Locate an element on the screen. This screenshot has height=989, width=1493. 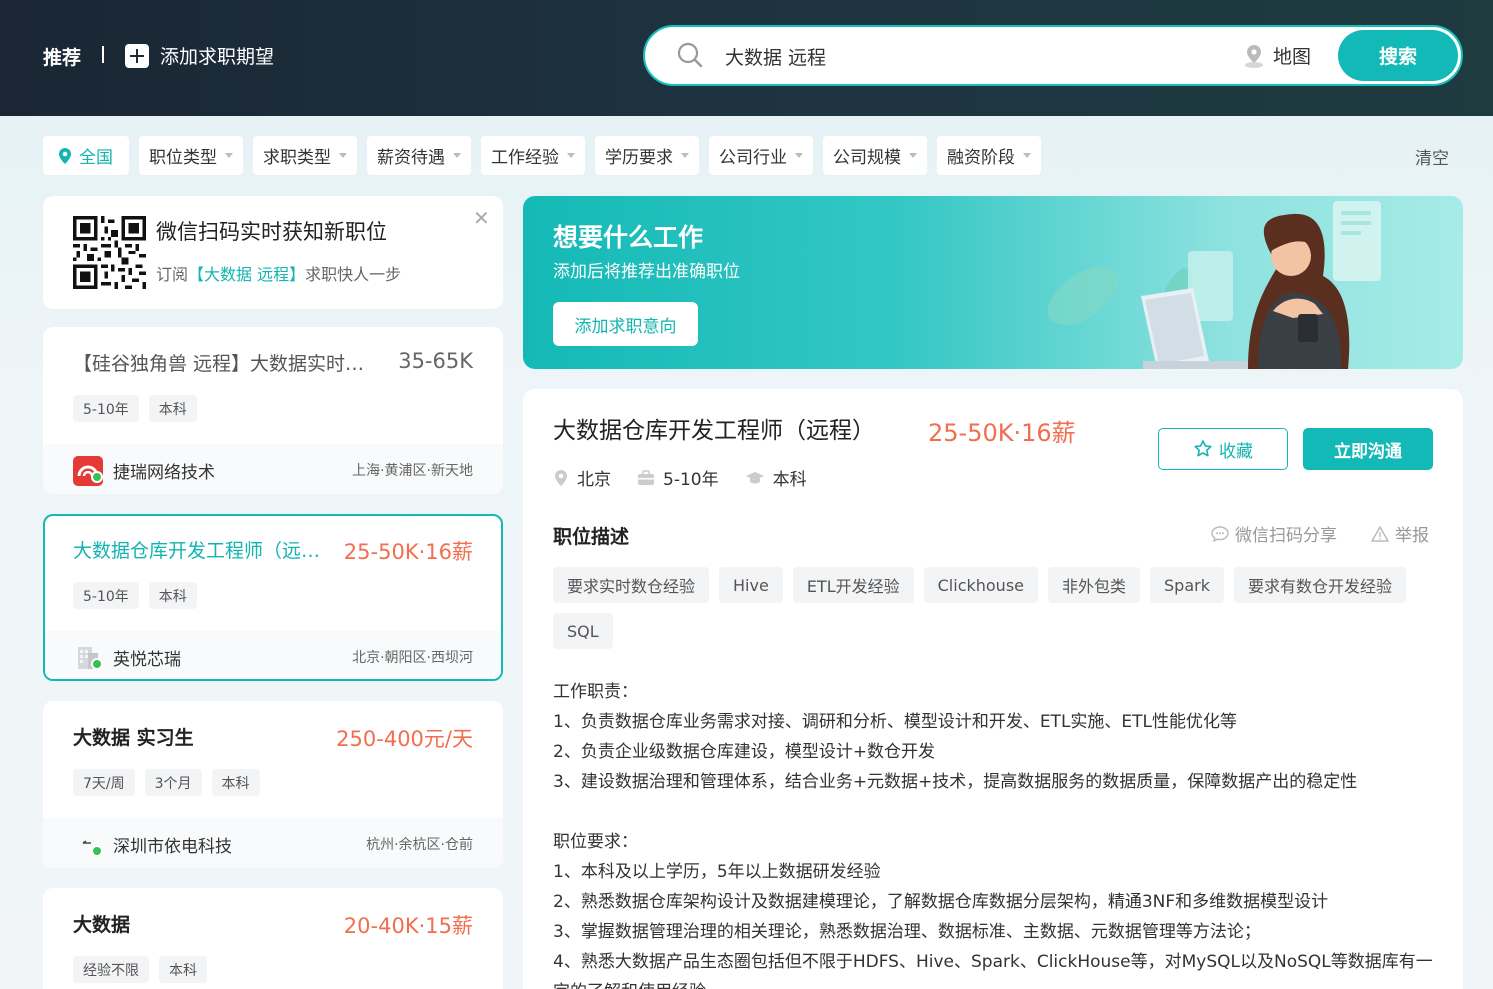
close-icon: ✕ is located at coordinates (481, 218).